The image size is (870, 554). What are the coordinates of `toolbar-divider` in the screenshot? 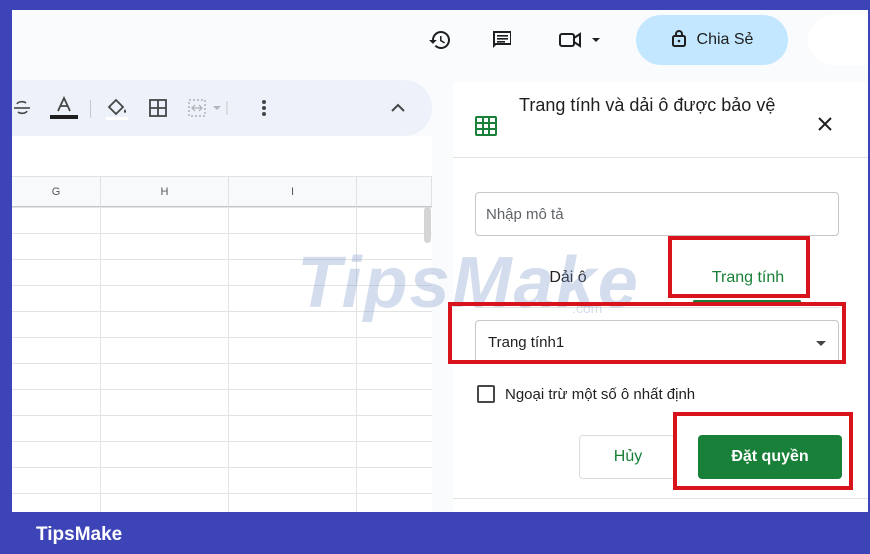 It's located at (90, 109).